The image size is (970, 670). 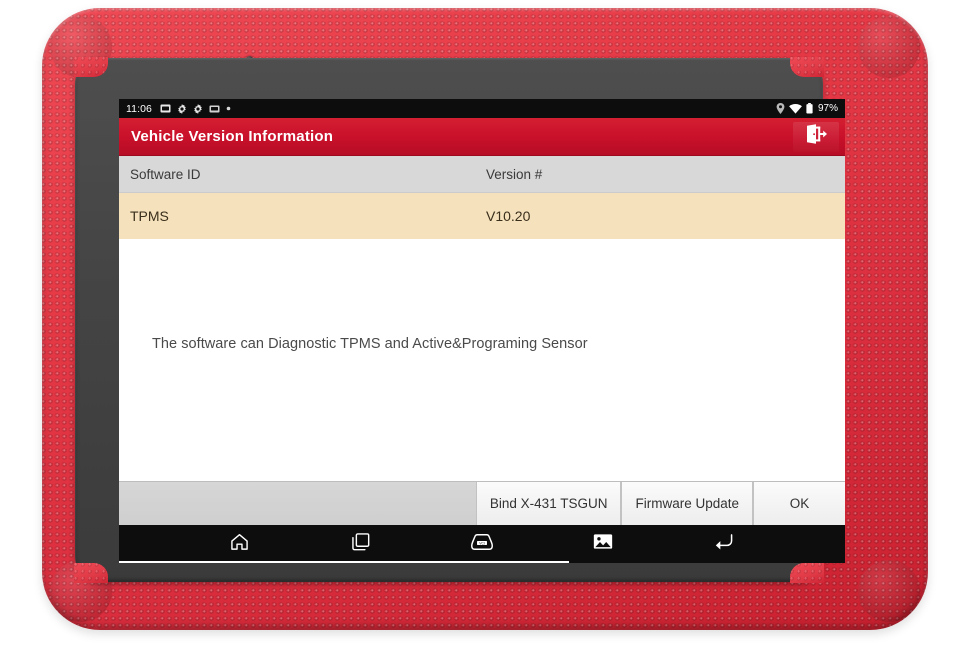 What do you see at coordinates (482, 216) in the screenshot?
I see `table-row: TPMS V10.20` at bounding box center [482, 216].